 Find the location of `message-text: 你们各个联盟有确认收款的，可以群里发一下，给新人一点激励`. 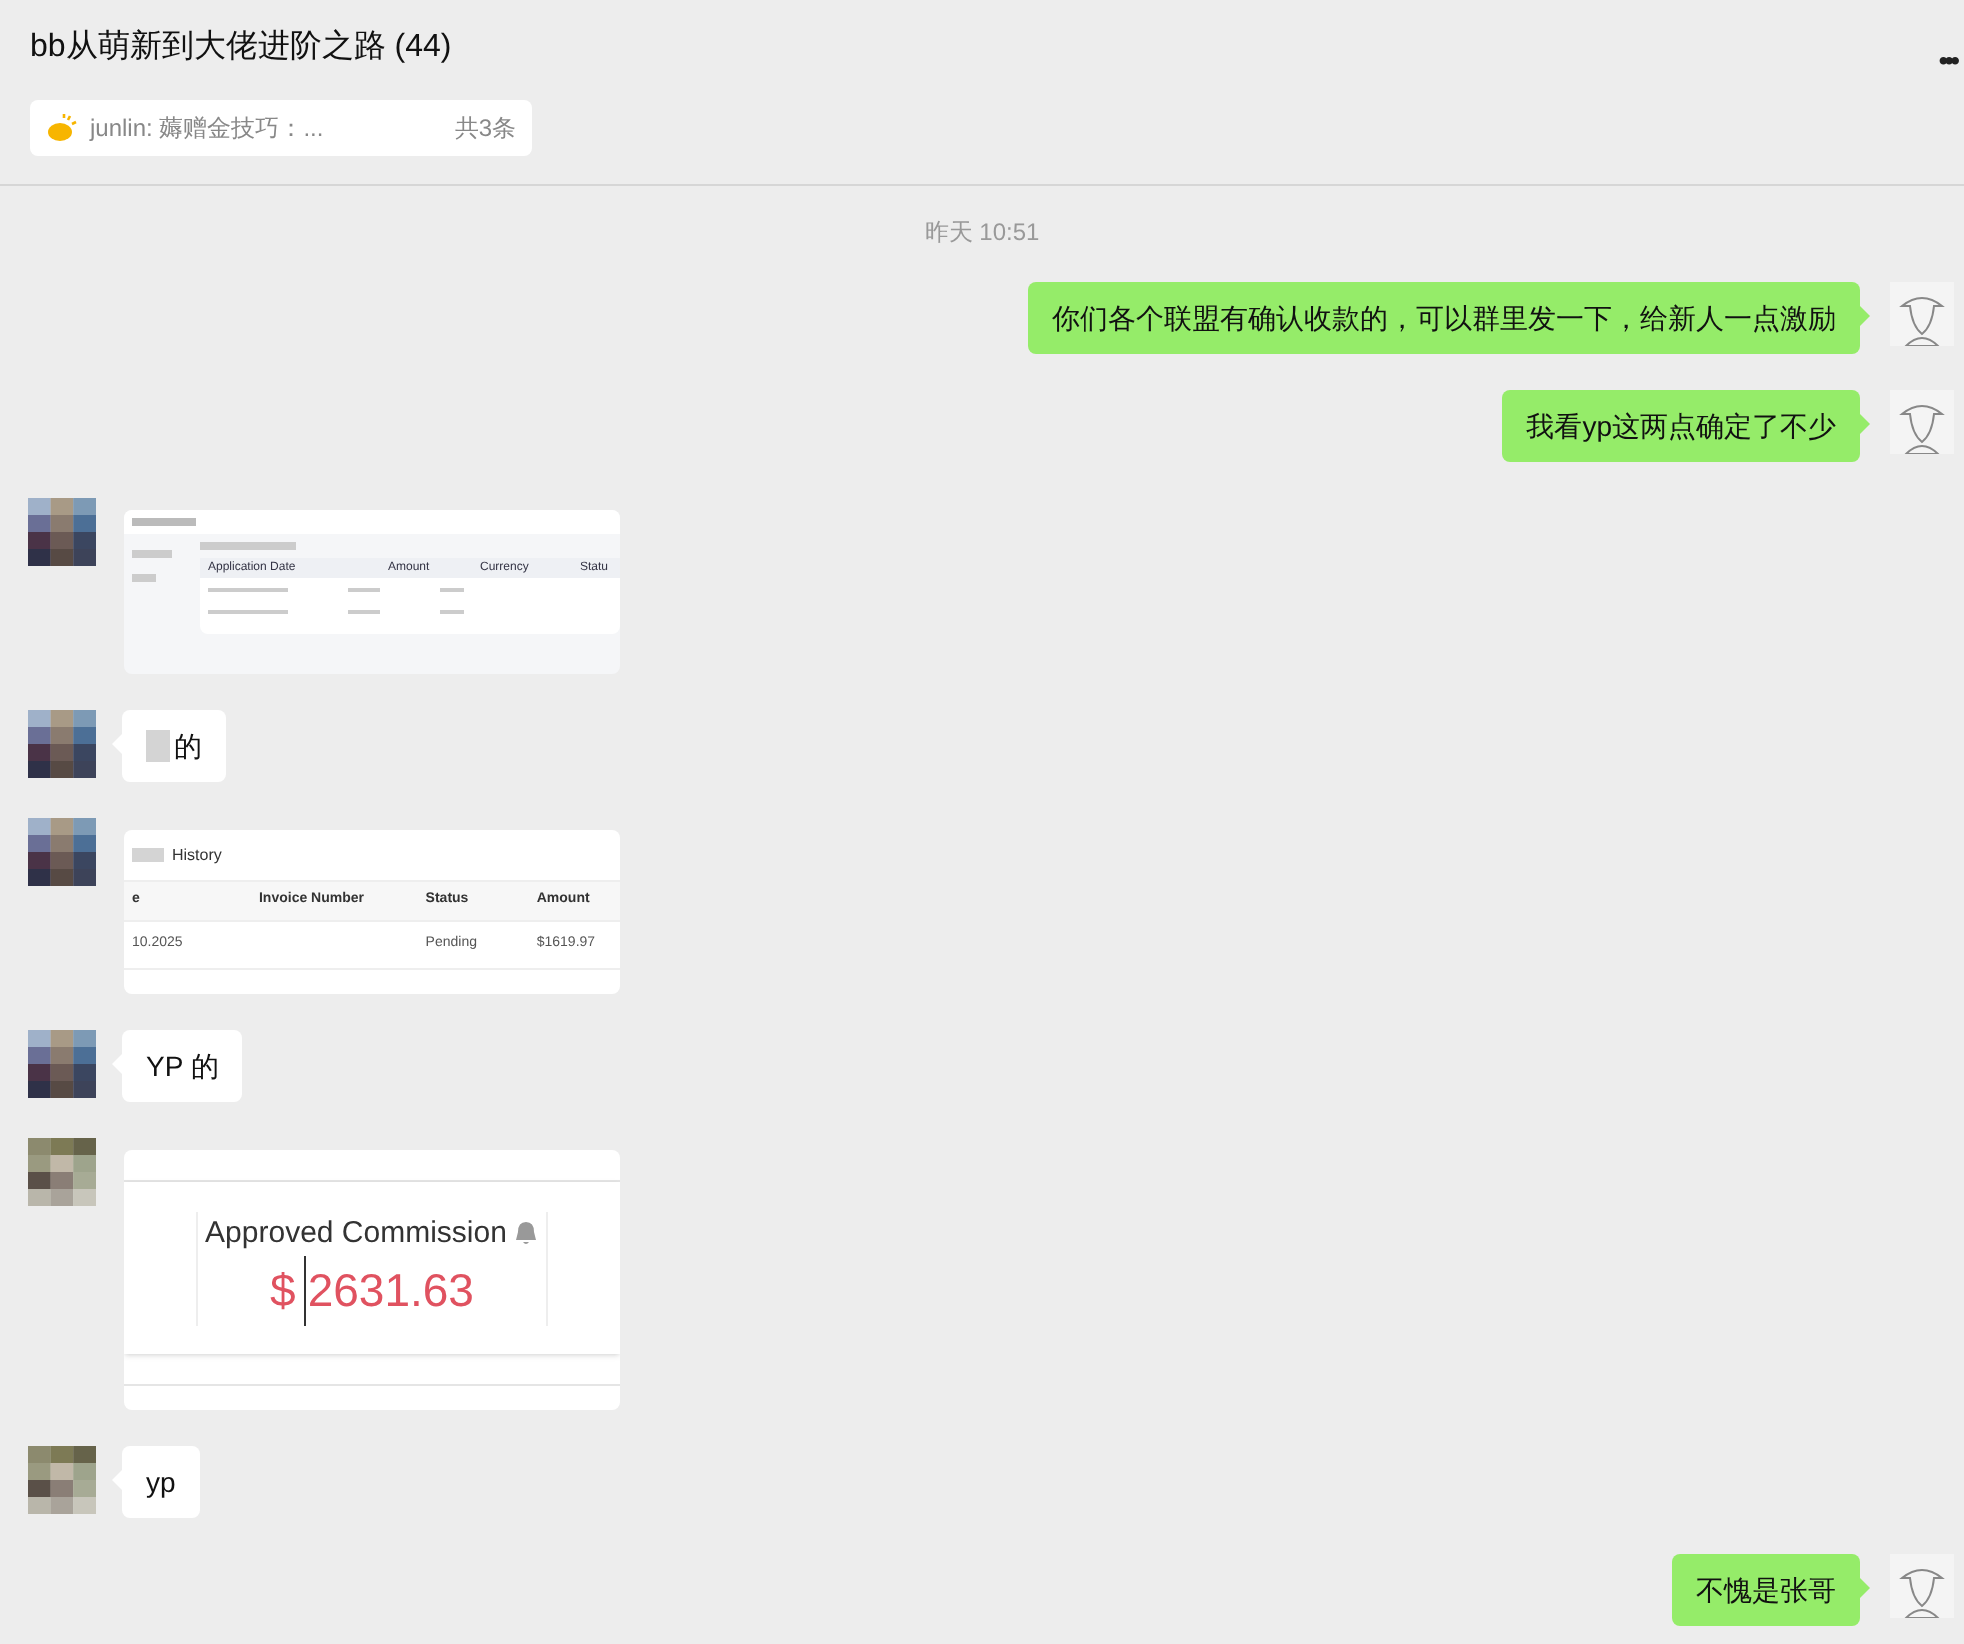

message-text: 你们各个联盟有确认收款的，可以群里发一下，给新人一点激励 is located at coordinates (1444, 319).